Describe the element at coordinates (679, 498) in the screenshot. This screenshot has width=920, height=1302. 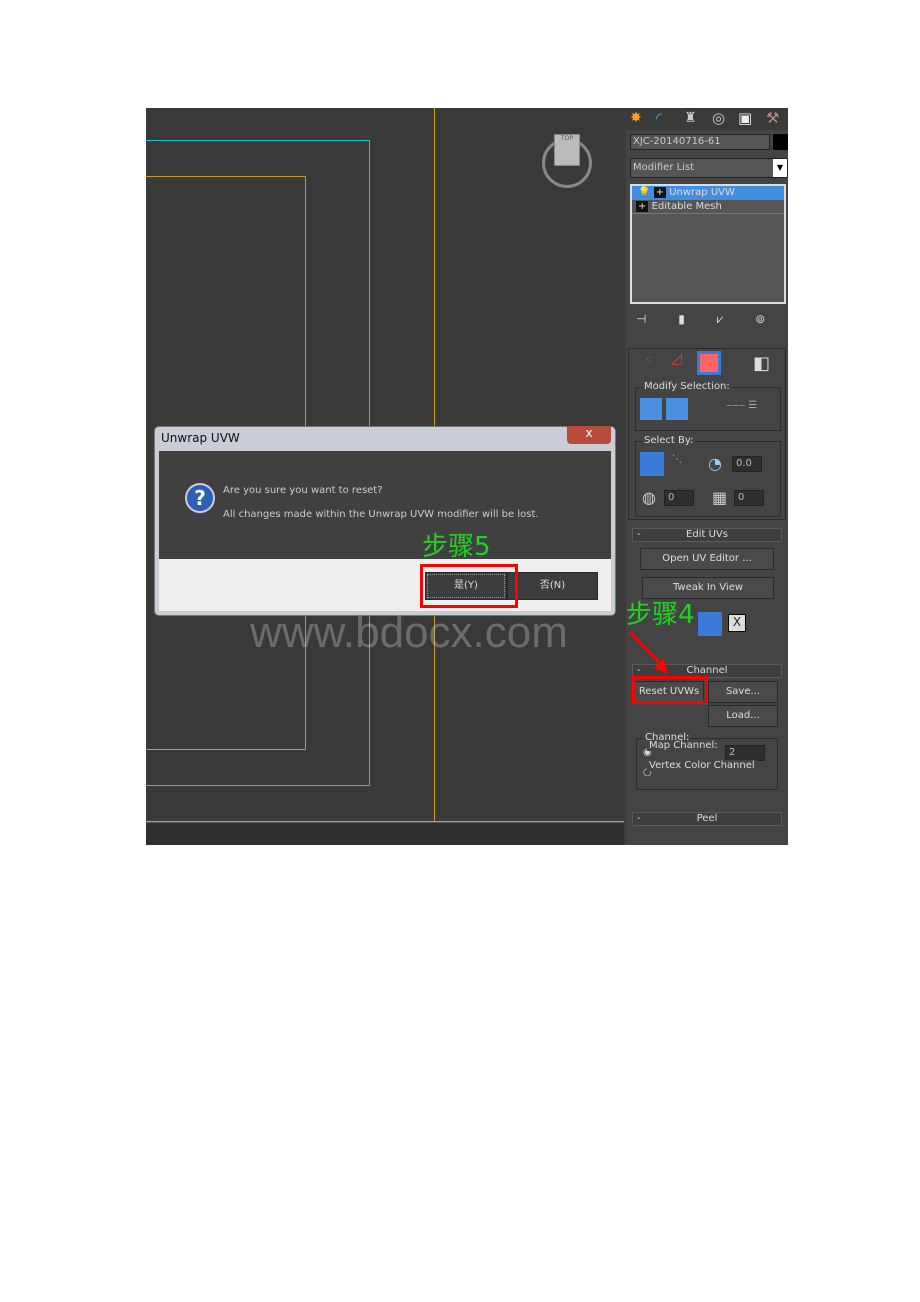
I see `spinner-1: 0` at that location.